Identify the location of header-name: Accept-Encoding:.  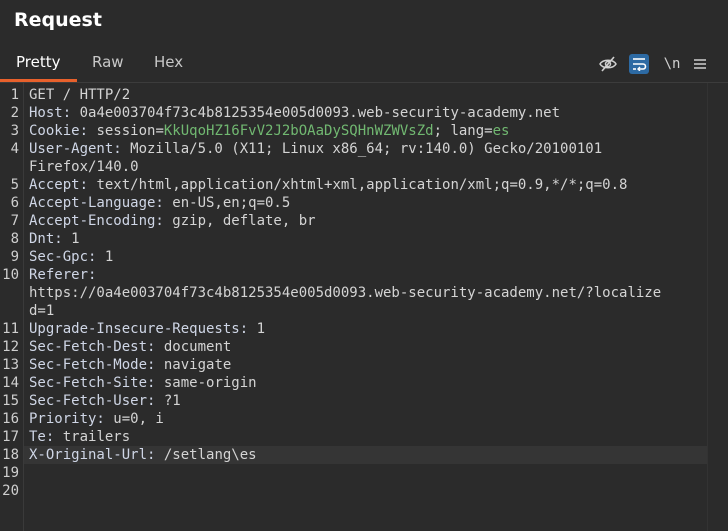
(96, 221).